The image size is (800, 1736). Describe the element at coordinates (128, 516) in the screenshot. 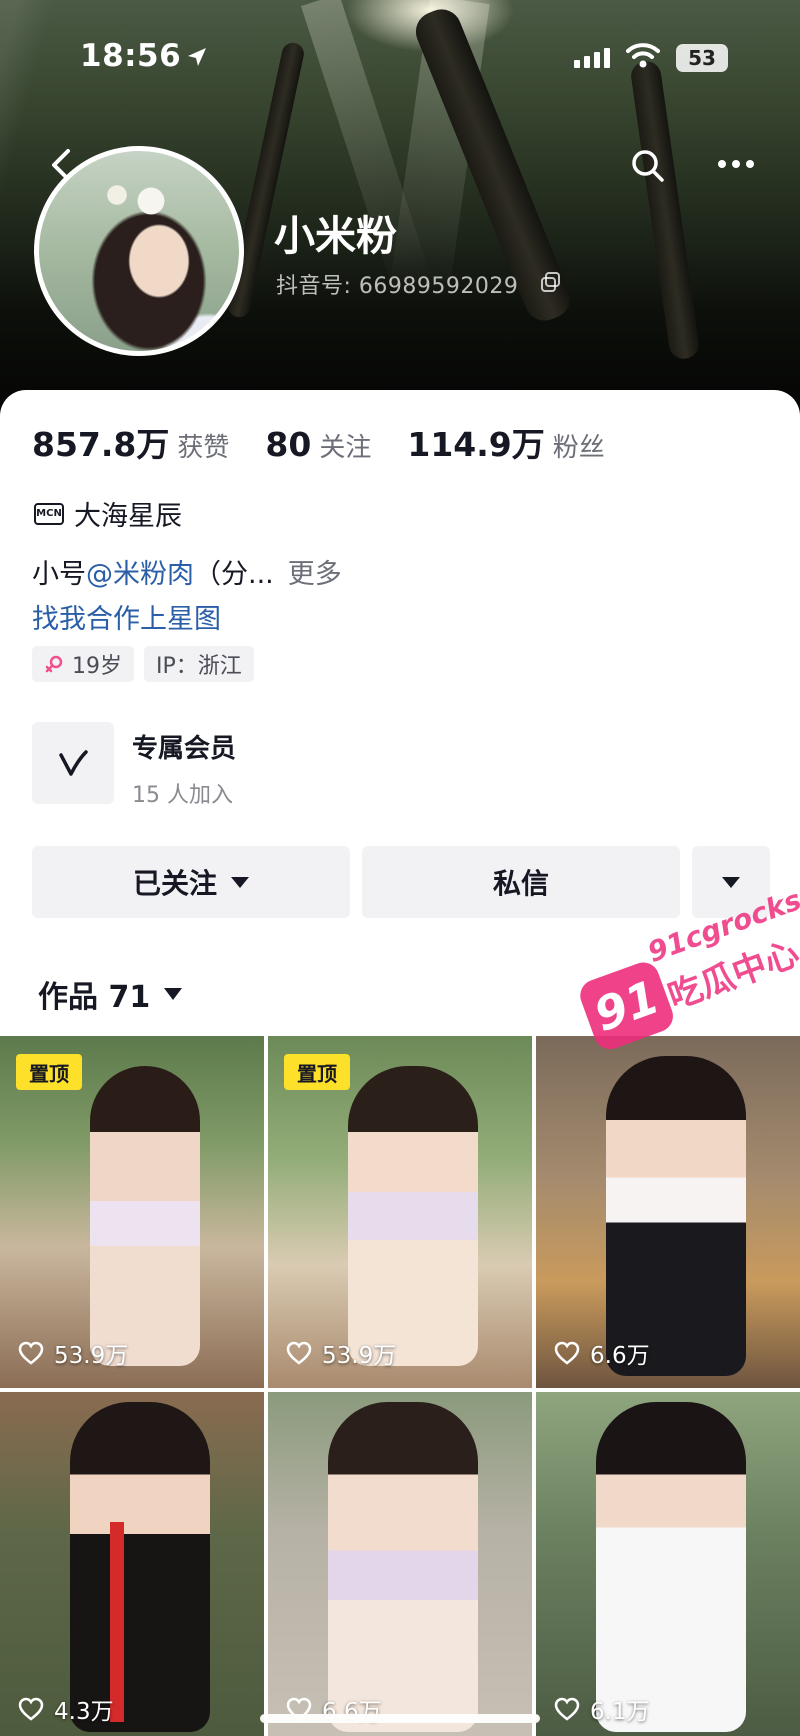

I see `mcn-name: 大海星辰` at that location.